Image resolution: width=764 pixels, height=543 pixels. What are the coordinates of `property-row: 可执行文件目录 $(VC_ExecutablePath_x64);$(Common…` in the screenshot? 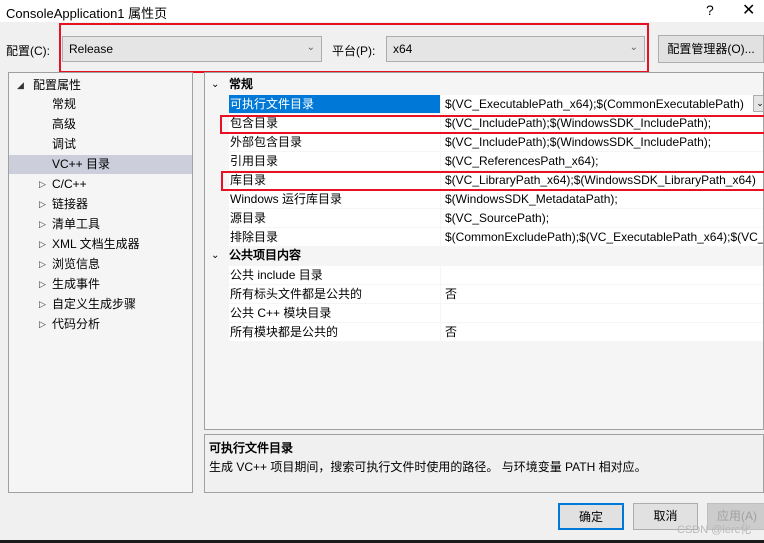 It's located at (484, 104).